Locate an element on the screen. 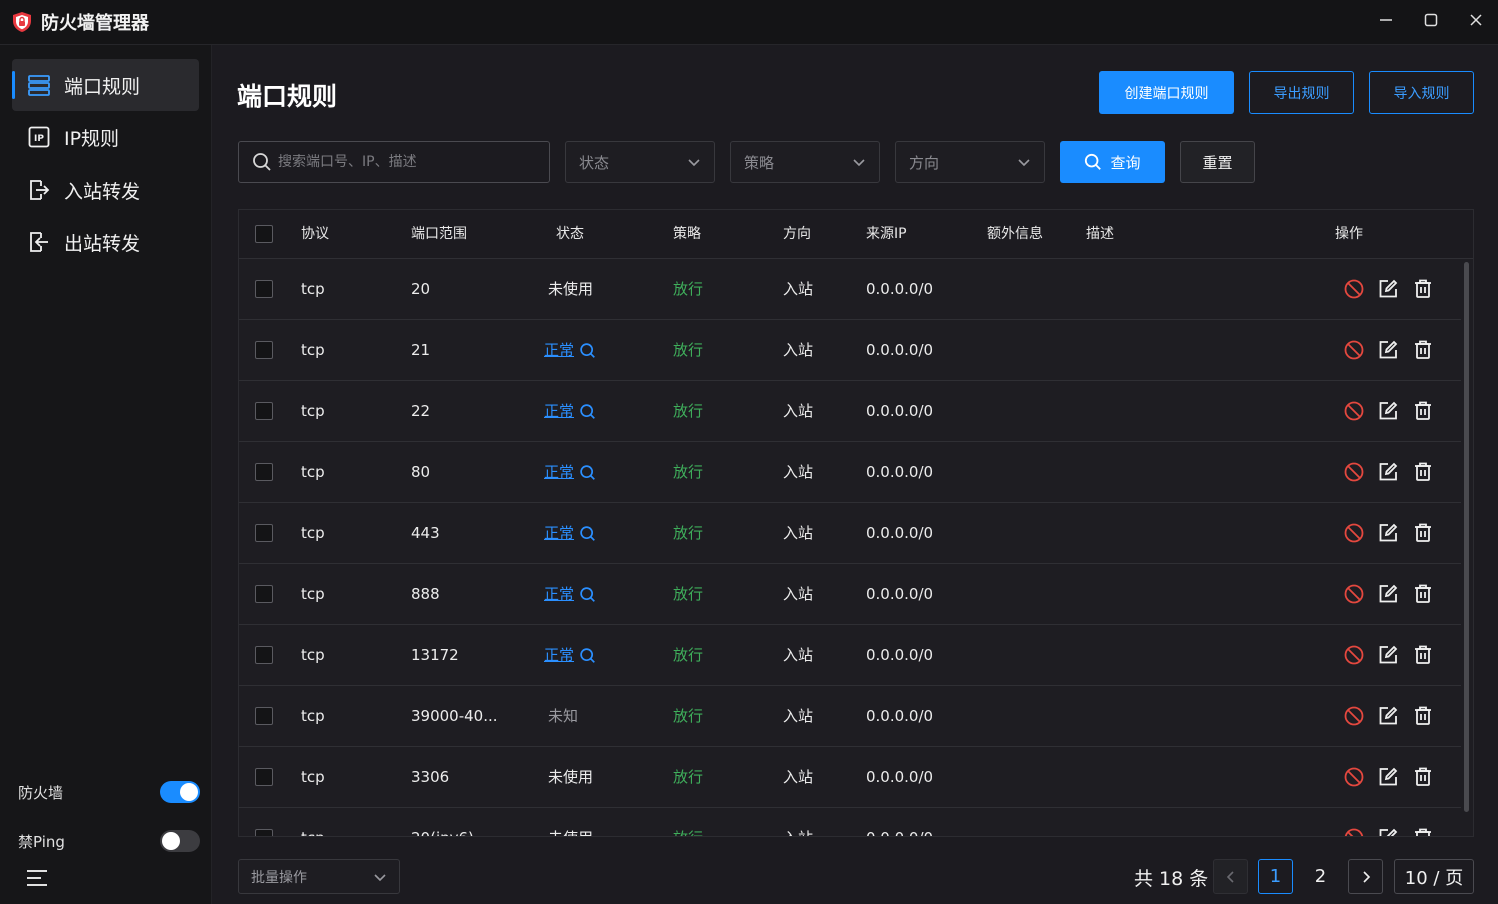 This screenshot has width=1498, height=904. next-page-button is located at coordinates (1365, 876).